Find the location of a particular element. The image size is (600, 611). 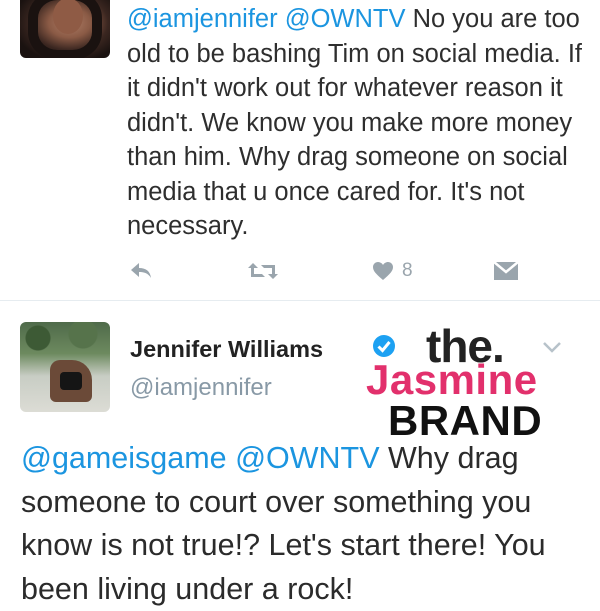

like-button: 8 is located at coordinates (392, 271).